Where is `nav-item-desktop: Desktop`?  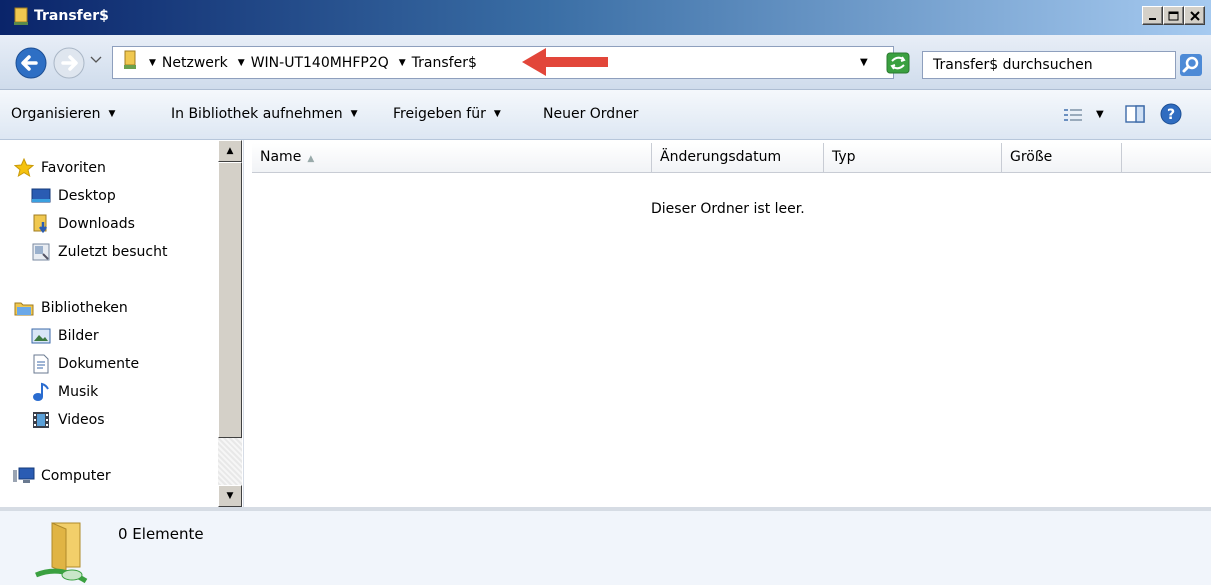 nav-item-desktop: Desktop is located at coordinates (73, 196).